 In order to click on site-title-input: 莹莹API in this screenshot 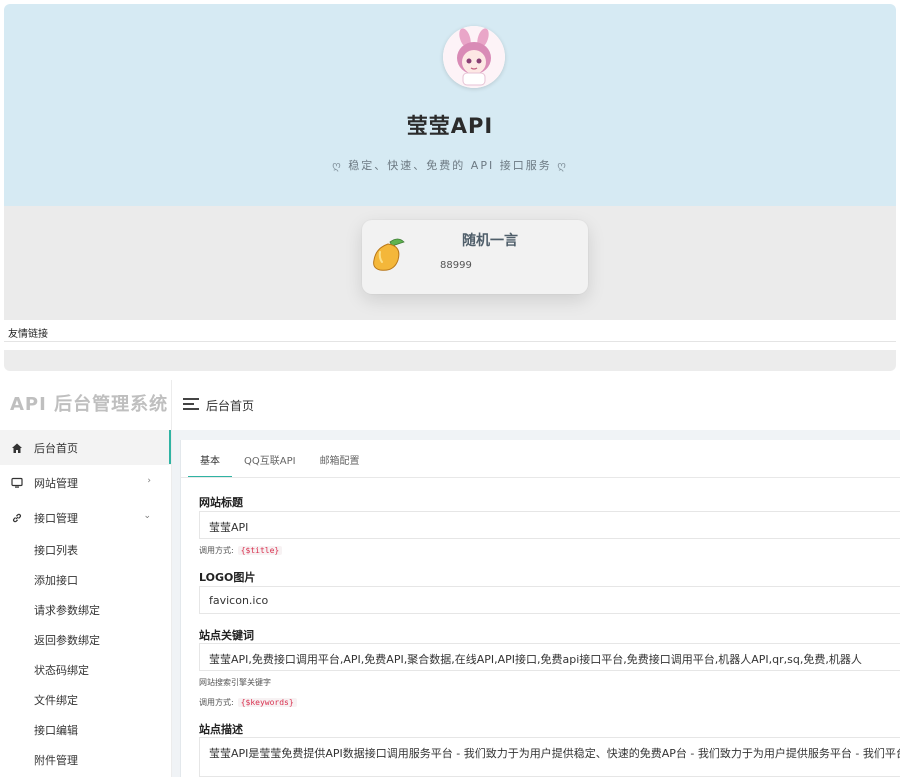, I will do `click(549, 525)`.